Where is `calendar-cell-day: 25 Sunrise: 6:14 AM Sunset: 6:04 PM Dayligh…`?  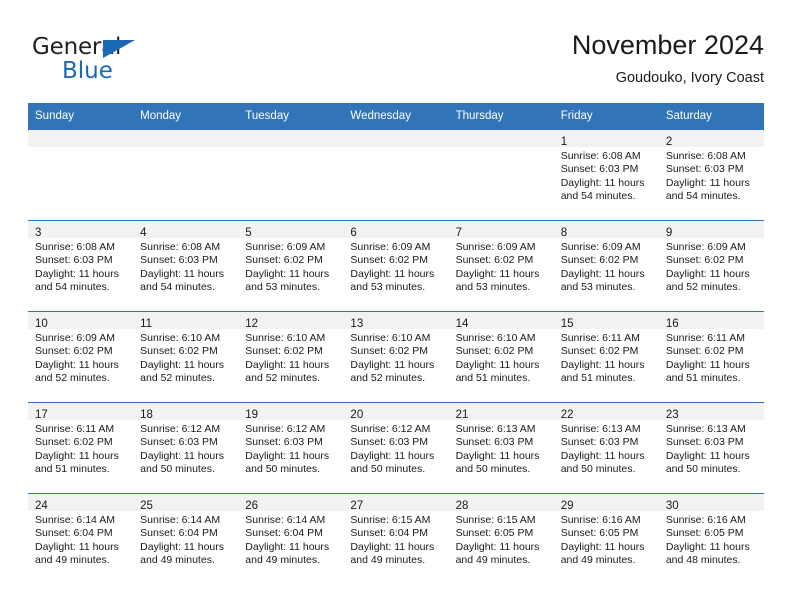
calendar-cell-day: 25 Sunrise: 6:14 AM Sunset: 6:04 PM Dayligh… is located at coordinates (186, 538).